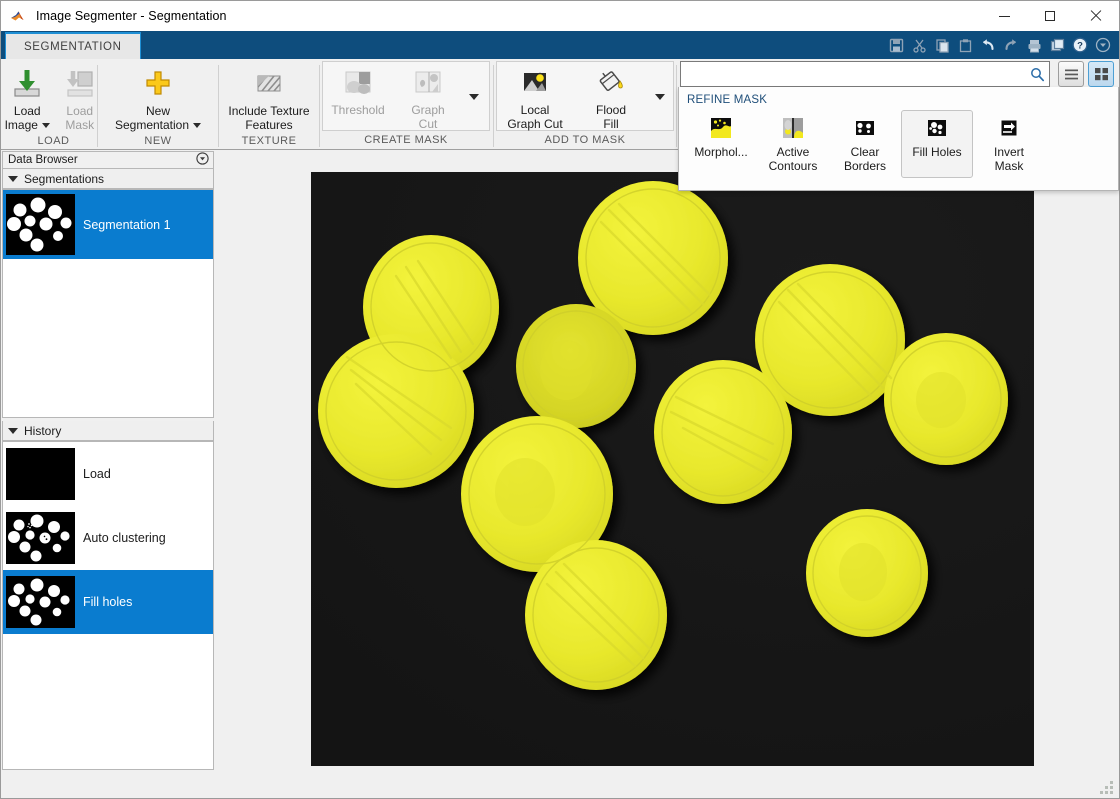 This screenshot has height=799, width=1120. Describe the element at coordinates (865, 144) in the screenshot. I see `gallery-item-clear-borders: Clear Borders` at that location.